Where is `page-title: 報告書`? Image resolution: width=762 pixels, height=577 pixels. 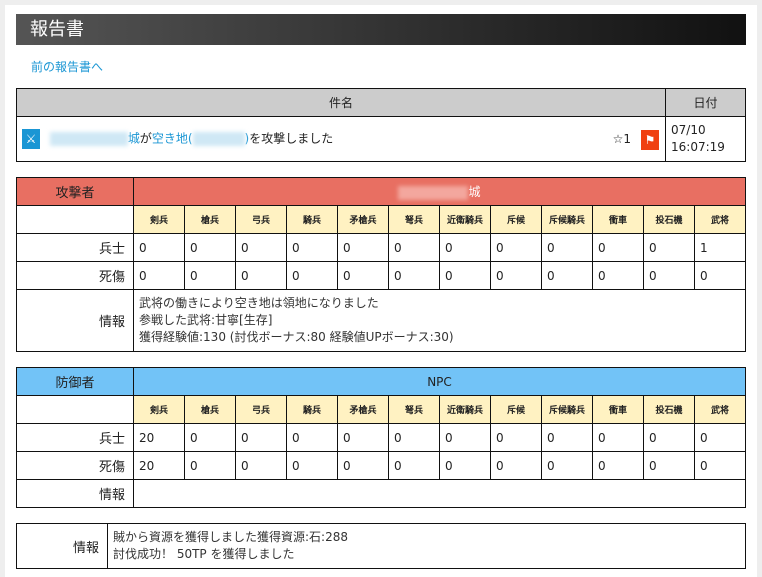 page-title: 報告書 is located at coordinates (381, 29).